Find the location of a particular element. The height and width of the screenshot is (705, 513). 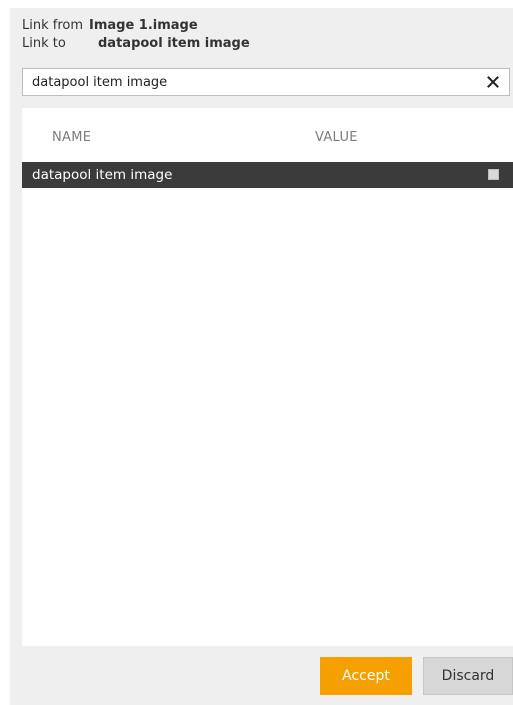

list-item-checkbox is located at coordinates (493, 174).